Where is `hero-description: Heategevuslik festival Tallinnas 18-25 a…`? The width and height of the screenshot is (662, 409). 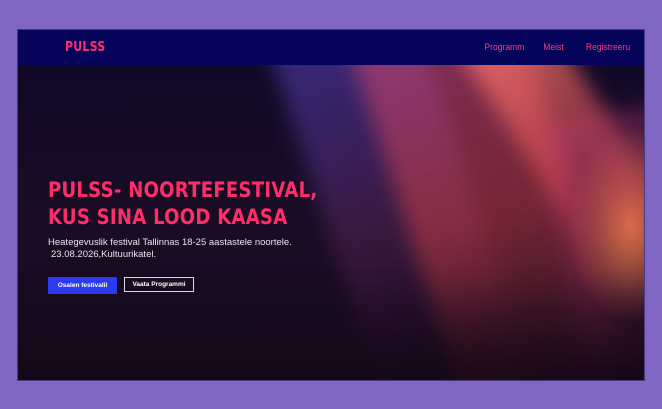 hero-description: Heategevuslik festival Tallinnas 18-25 a… is located at coordinates (198, 249).